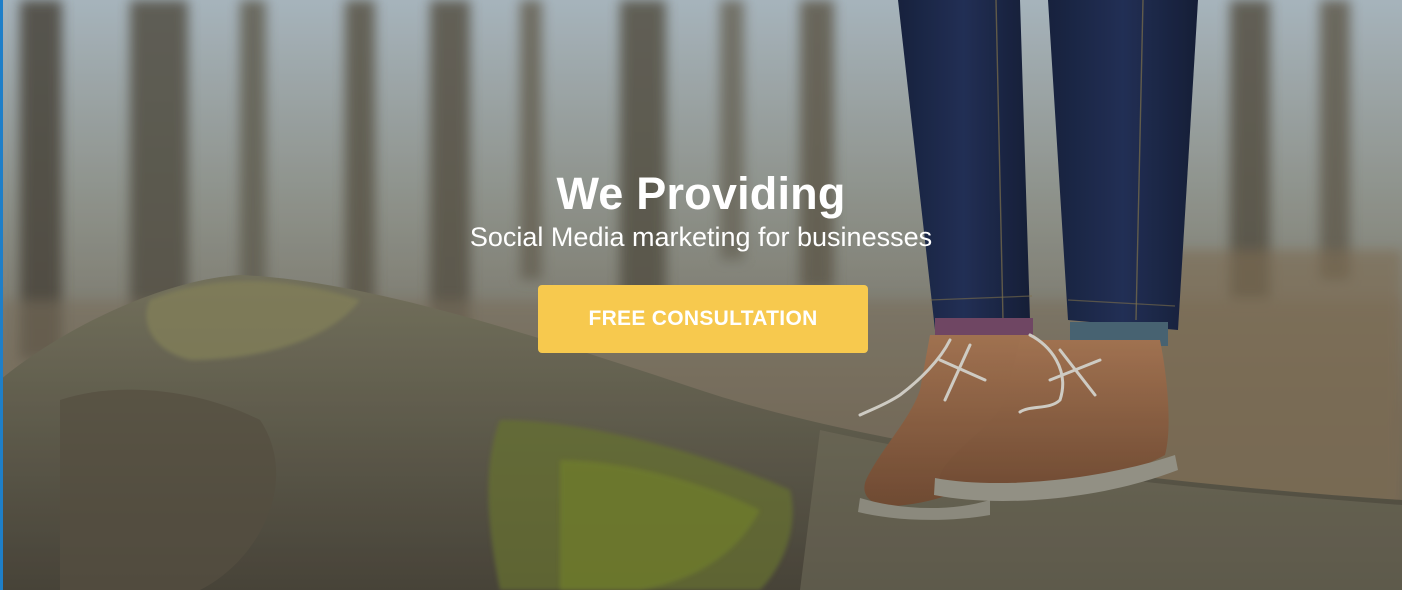 This screenshot has width=1402, height=590. I want to click on hero-title: We Providing, so click(701, 193).